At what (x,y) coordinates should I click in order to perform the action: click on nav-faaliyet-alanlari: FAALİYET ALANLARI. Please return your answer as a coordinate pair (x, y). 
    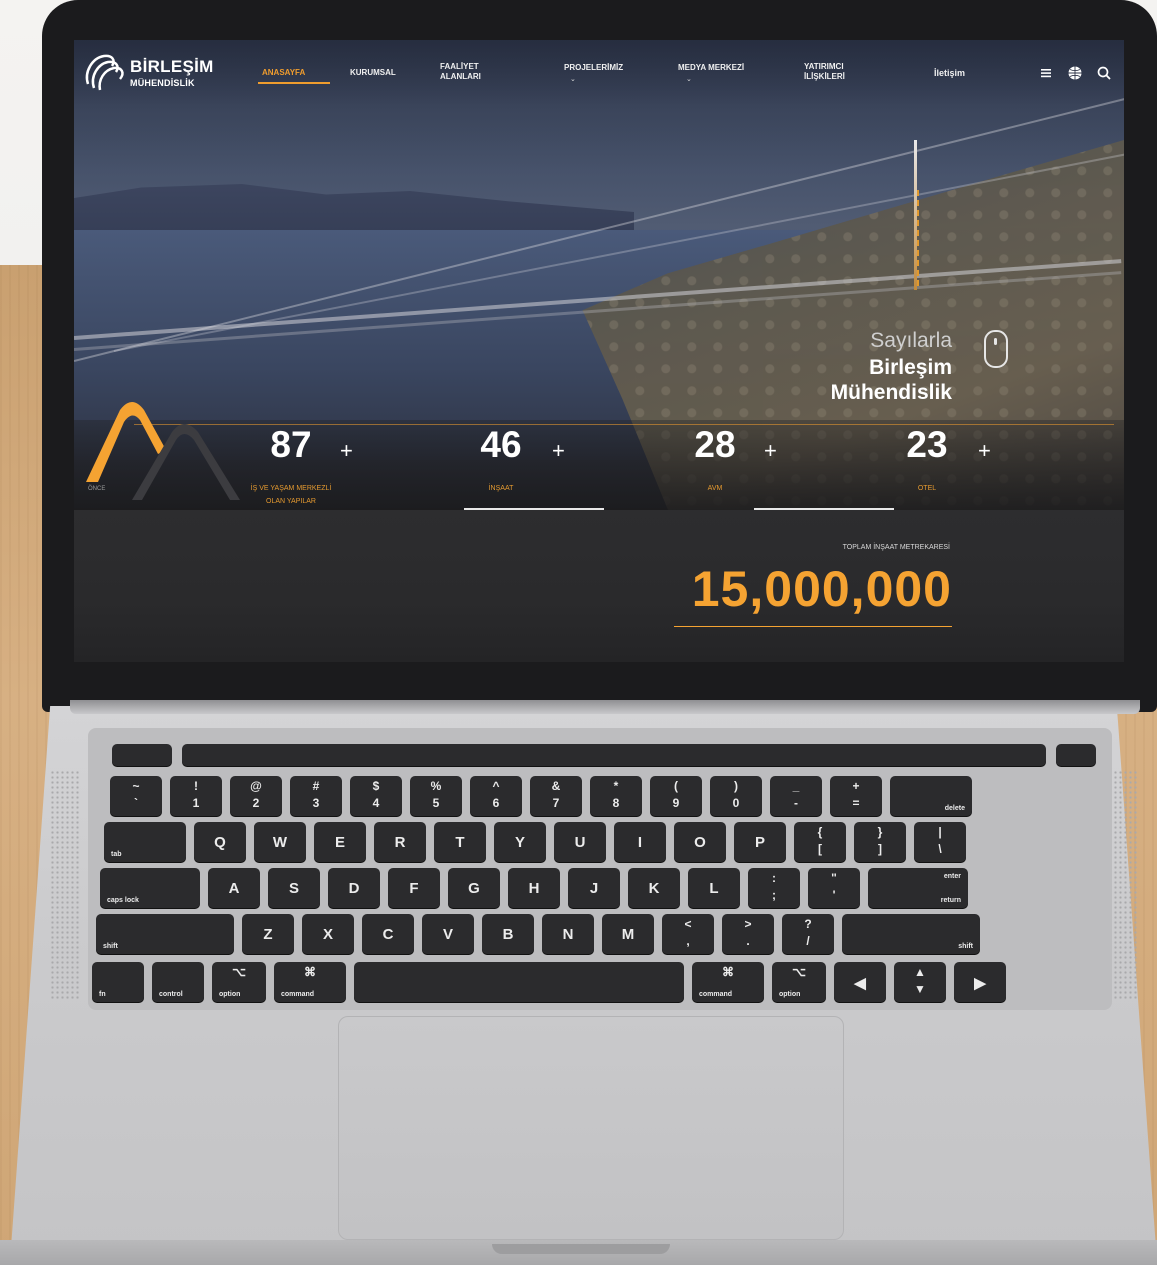
    Looking at the image, I should click on (460, 72).